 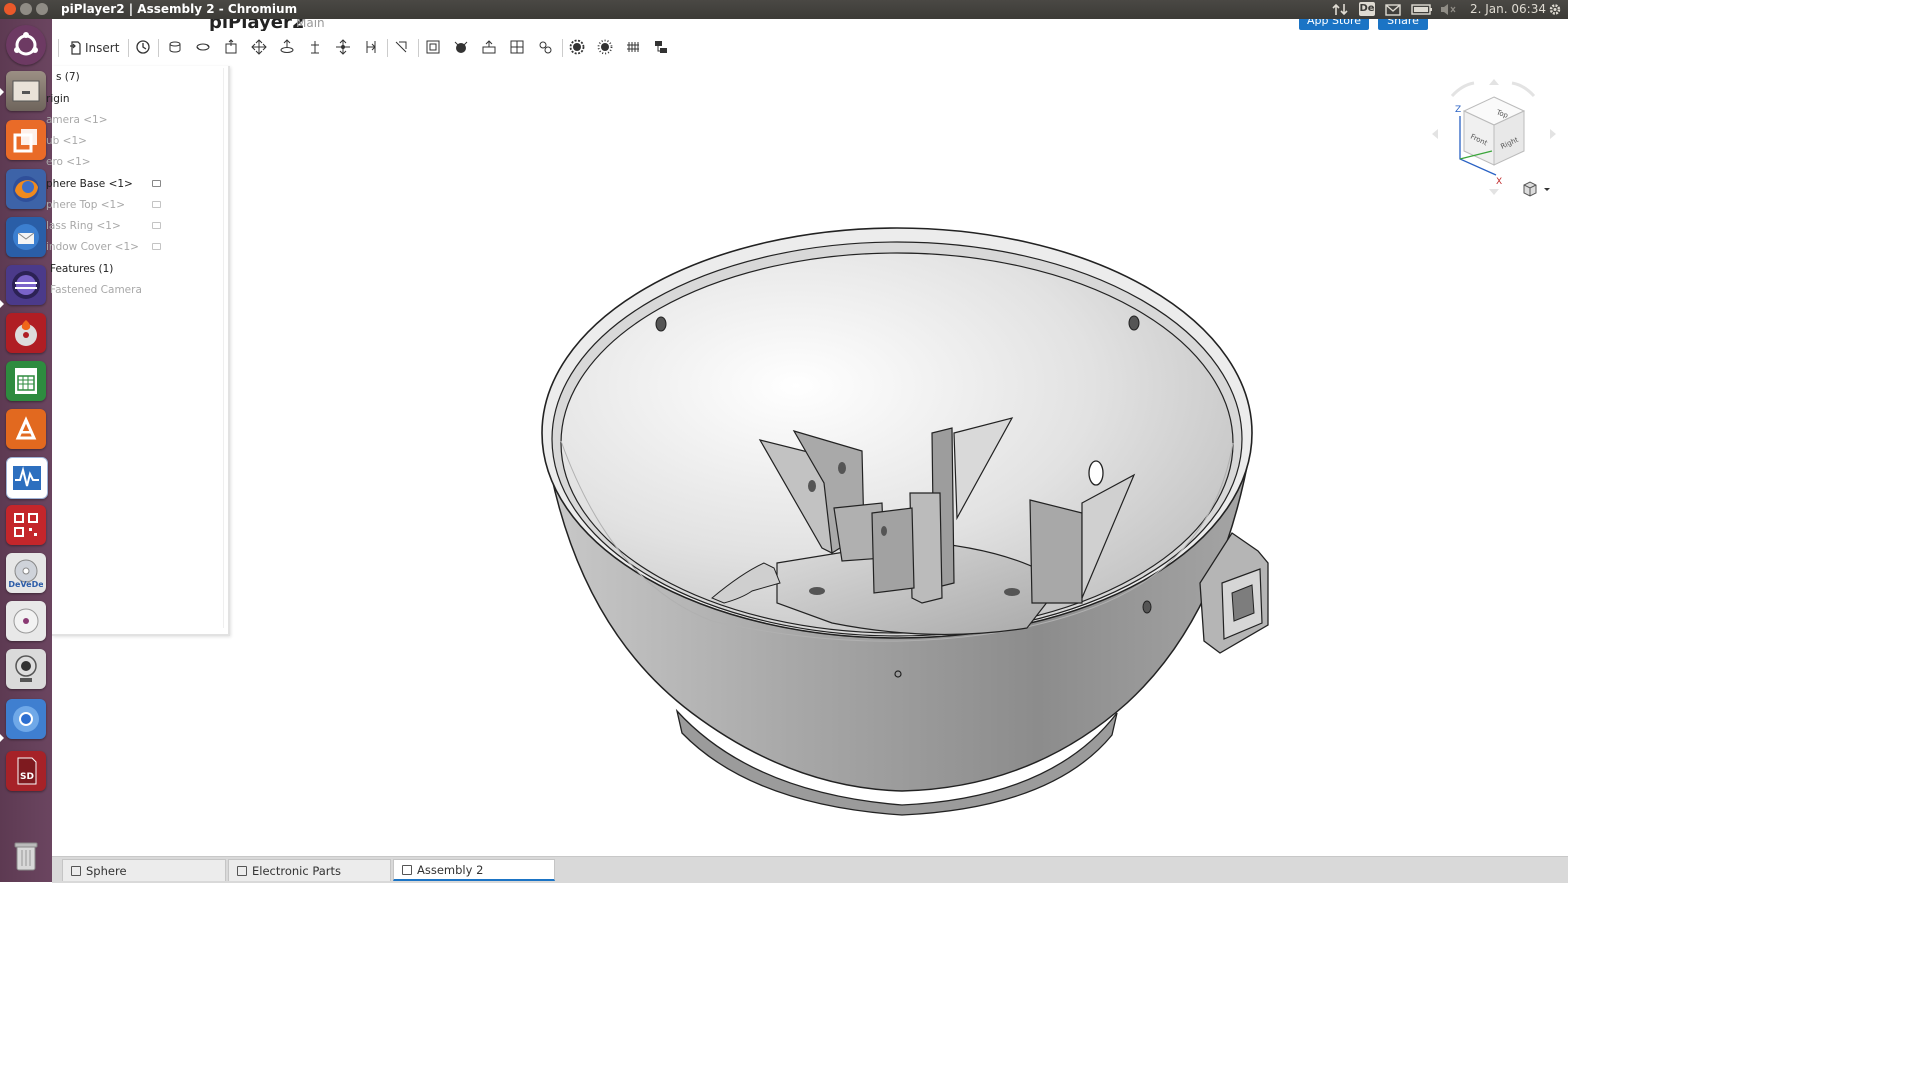 I want to click on devede-icon: DeVeDe, so click(x=26, y=573).